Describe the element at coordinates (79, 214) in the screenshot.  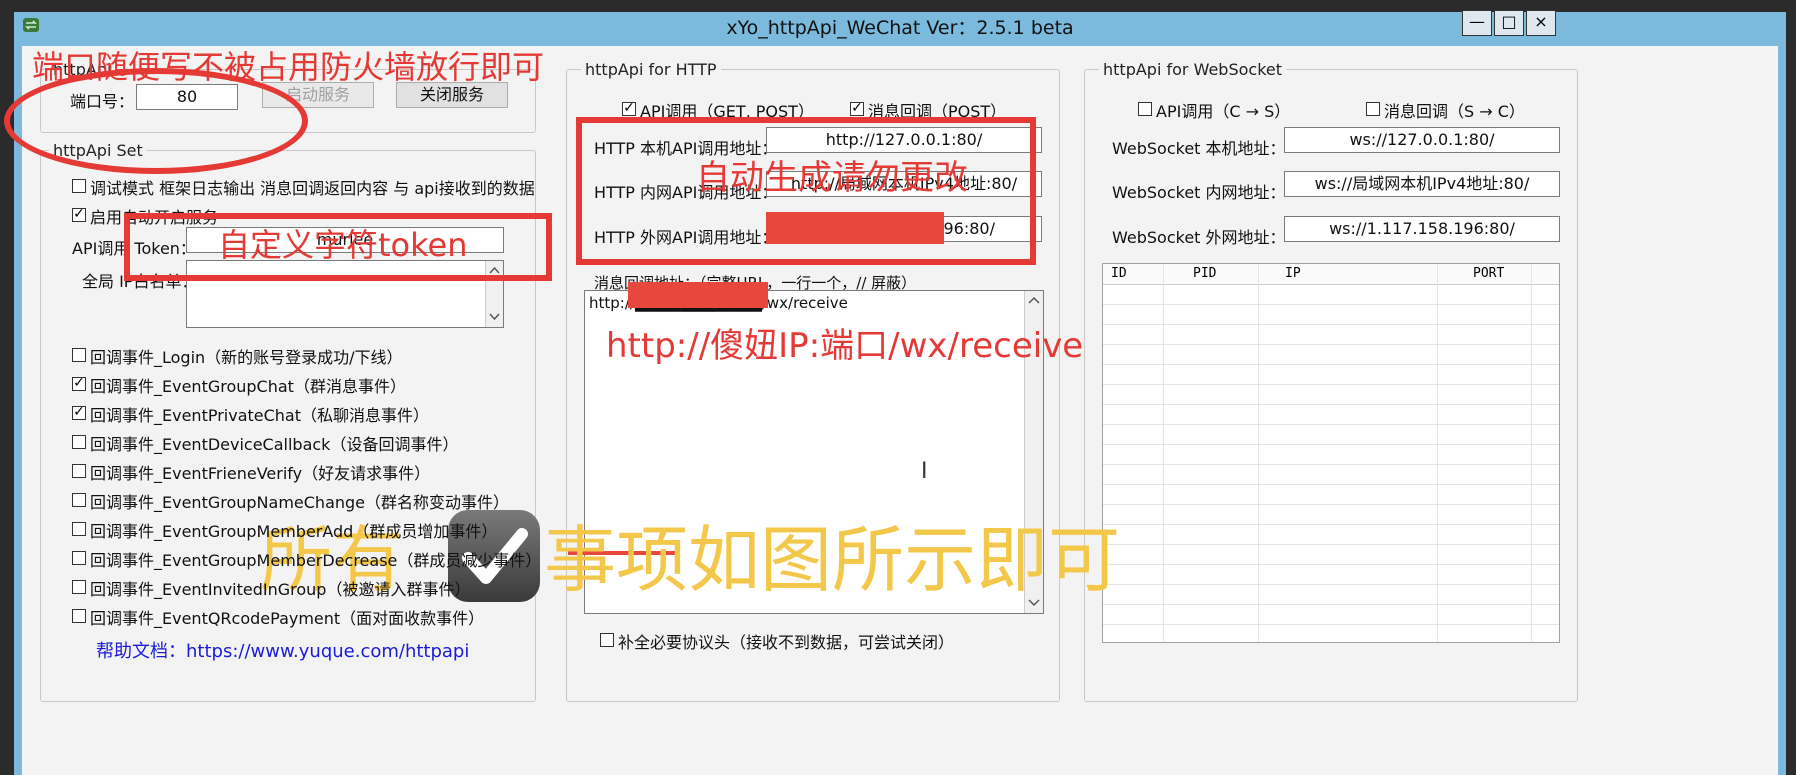
I see `auto-start-checkbox: ✓` at that location.